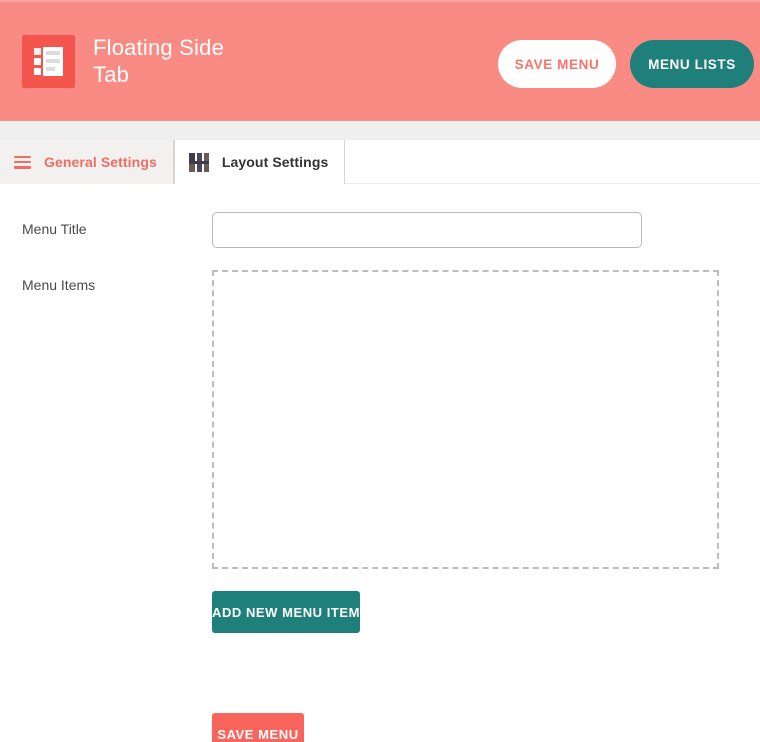 This screenshot has width=760, height=742. What do you see at coordinates (427, 230) in the screenshot?
I see `menu-title-input` at bounding box center [427, 230].